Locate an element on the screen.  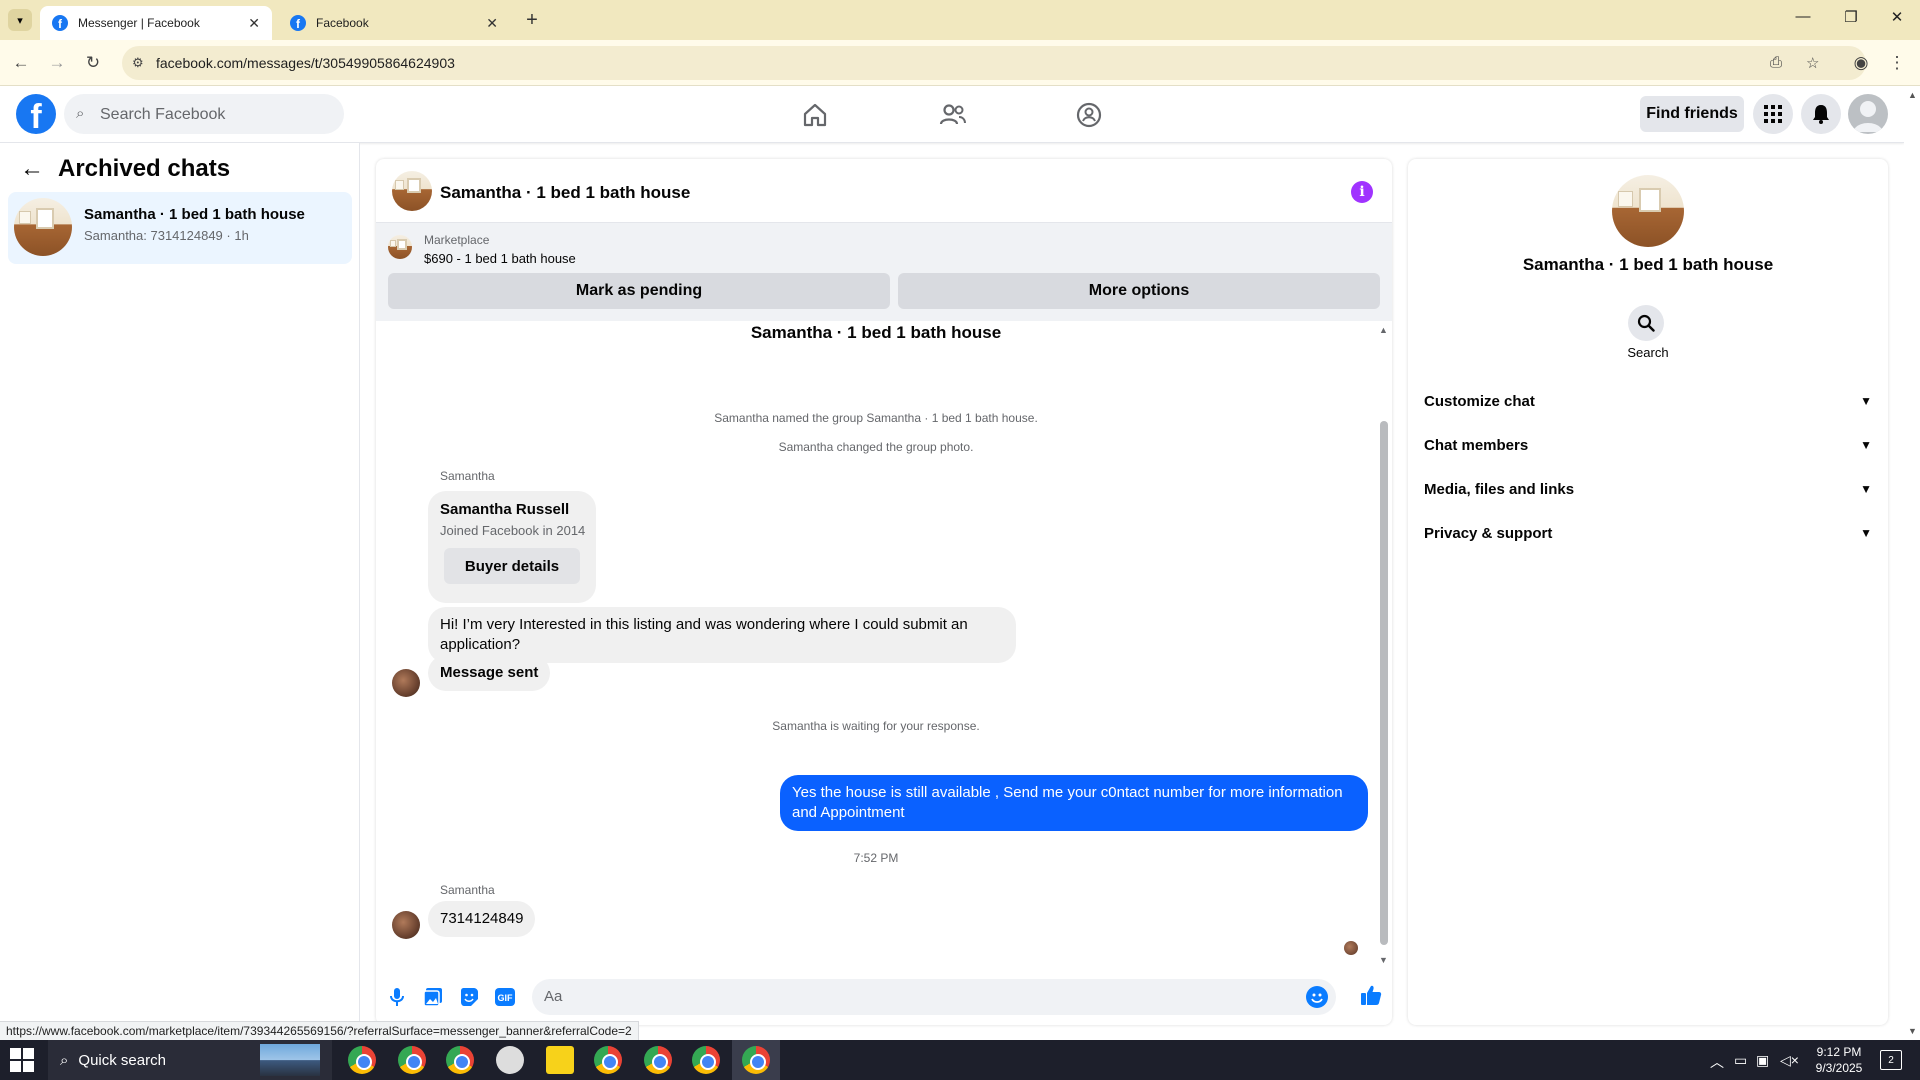
close-window-button: ✕ is located at coordinates (1897, 17).